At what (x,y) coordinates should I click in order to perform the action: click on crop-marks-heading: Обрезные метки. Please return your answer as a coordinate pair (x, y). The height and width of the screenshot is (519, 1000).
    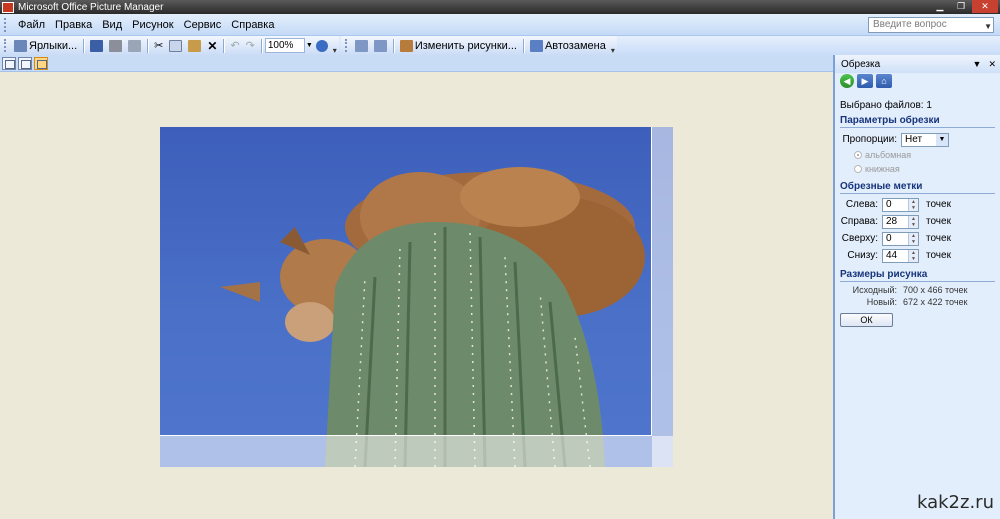
    Looking at the image, I should click on (917, 187).